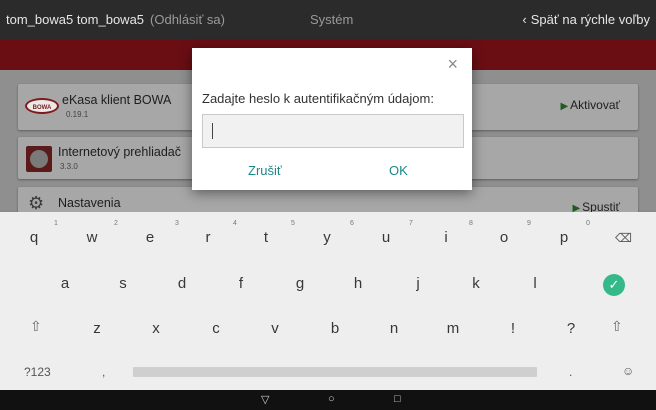 Image resolution: width=656 pixels, height=410 pixels. I want to click on key-e: e, so click(150, 237).